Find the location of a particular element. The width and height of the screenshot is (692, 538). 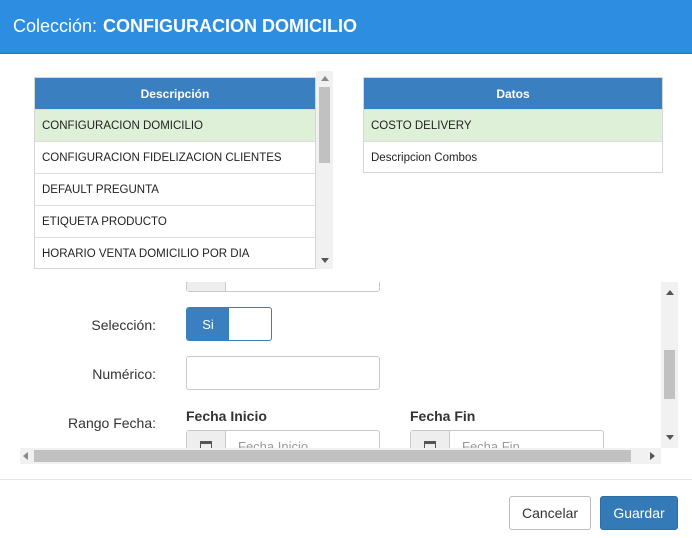

partial-input is located at coordinates (283, 287).